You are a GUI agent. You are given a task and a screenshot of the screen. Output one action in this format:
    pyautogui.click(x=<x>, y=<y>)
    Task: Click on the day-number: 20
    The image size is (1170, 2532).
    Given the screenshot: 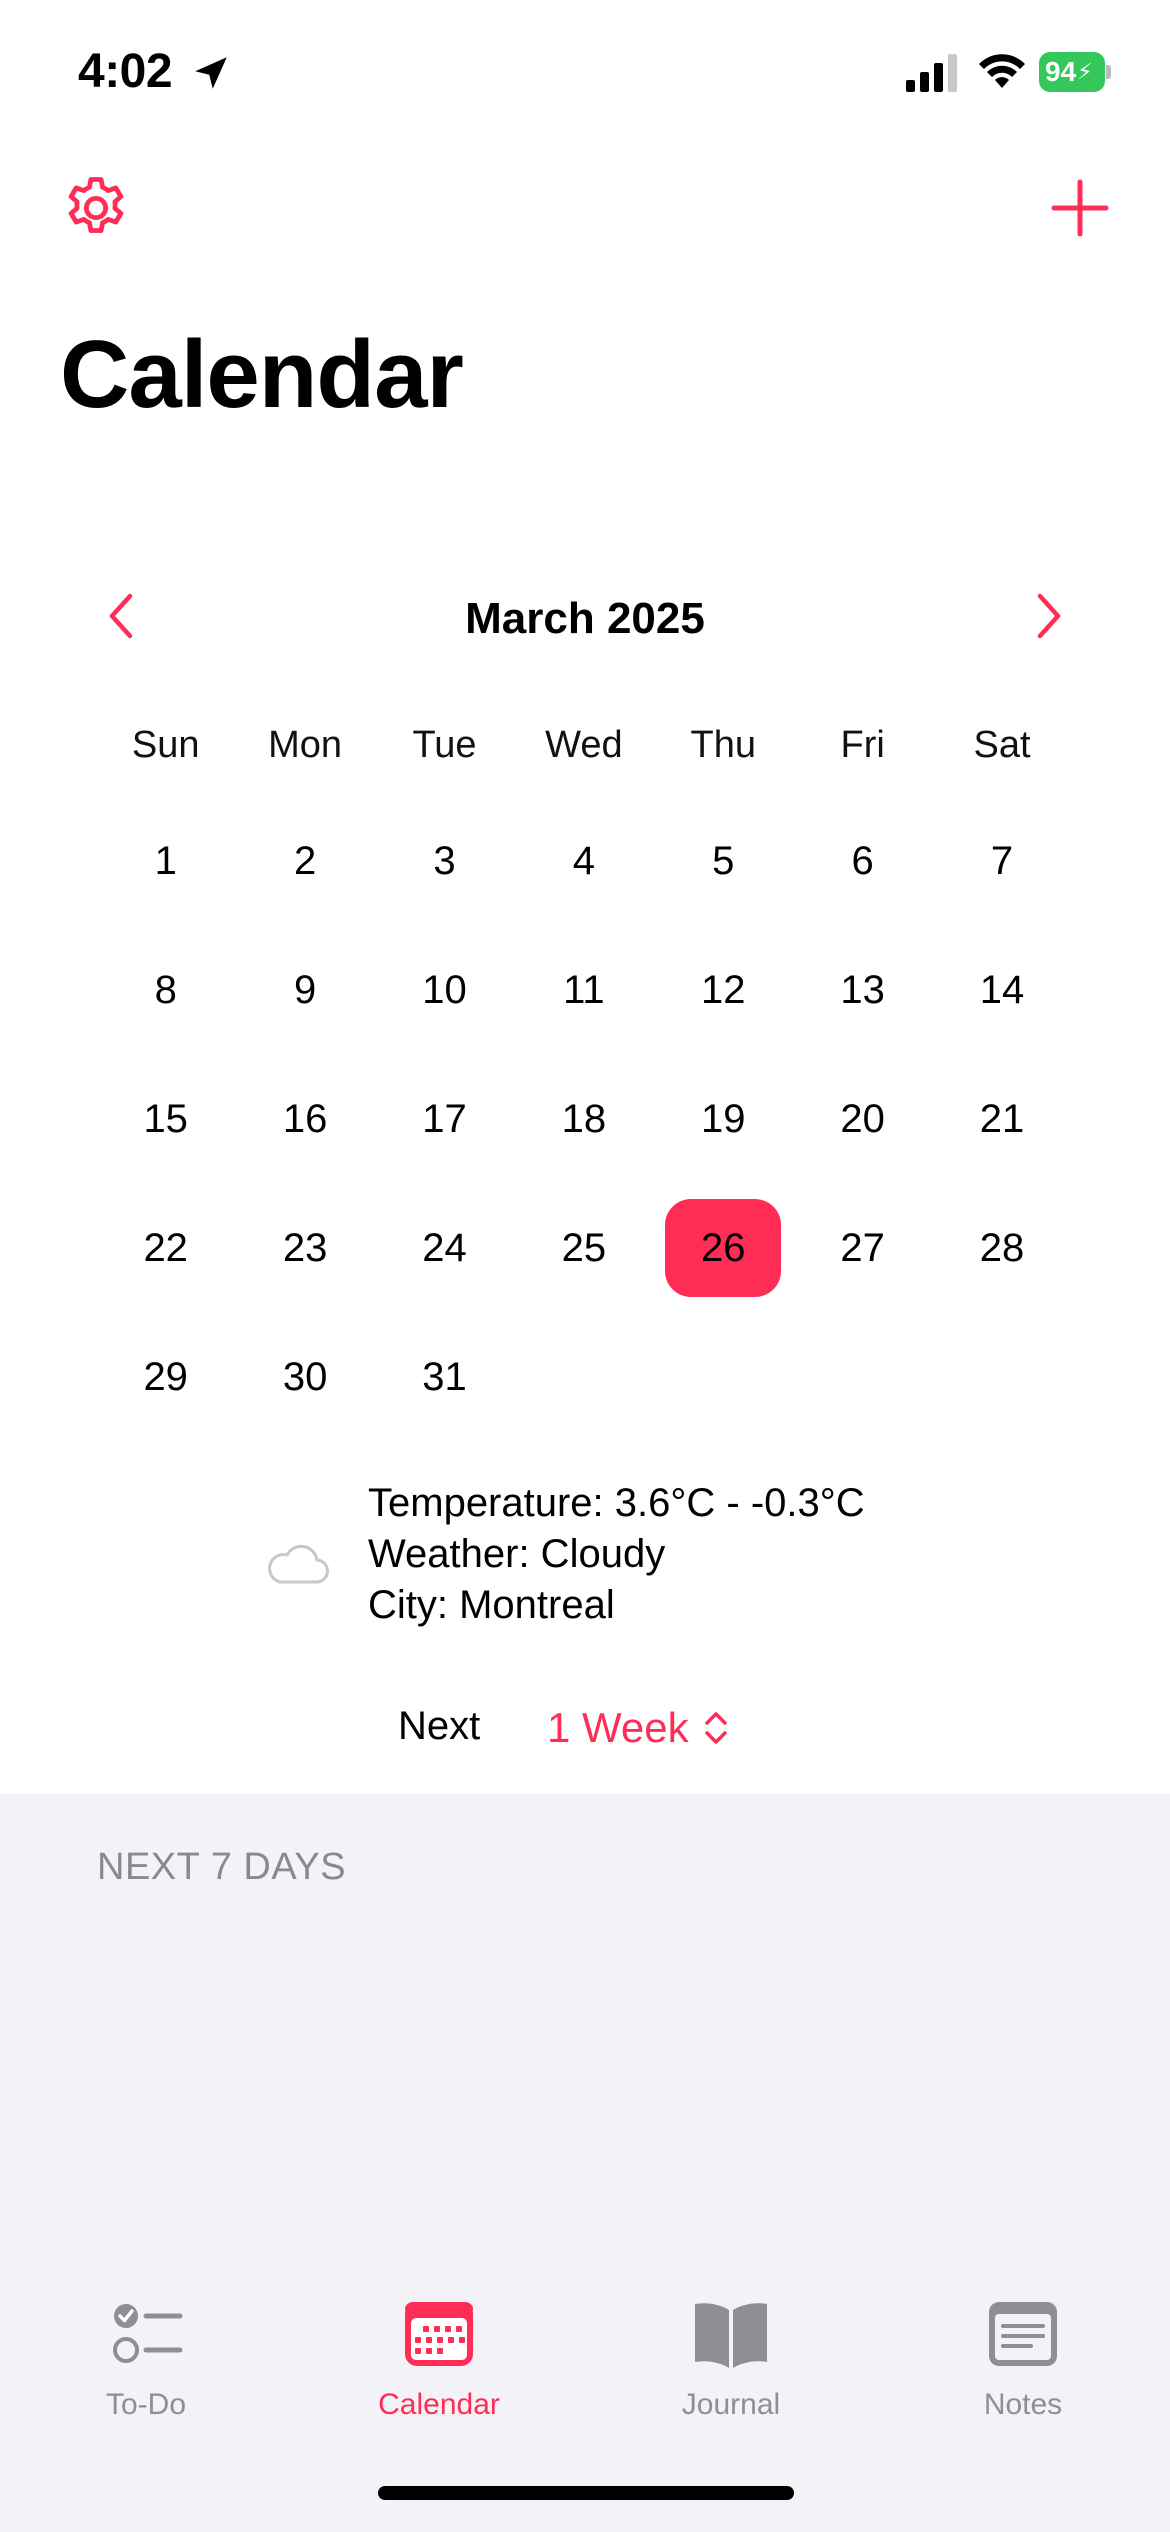 What is the action you would take?
    pyautogui.click(x=862, y=1118)
    